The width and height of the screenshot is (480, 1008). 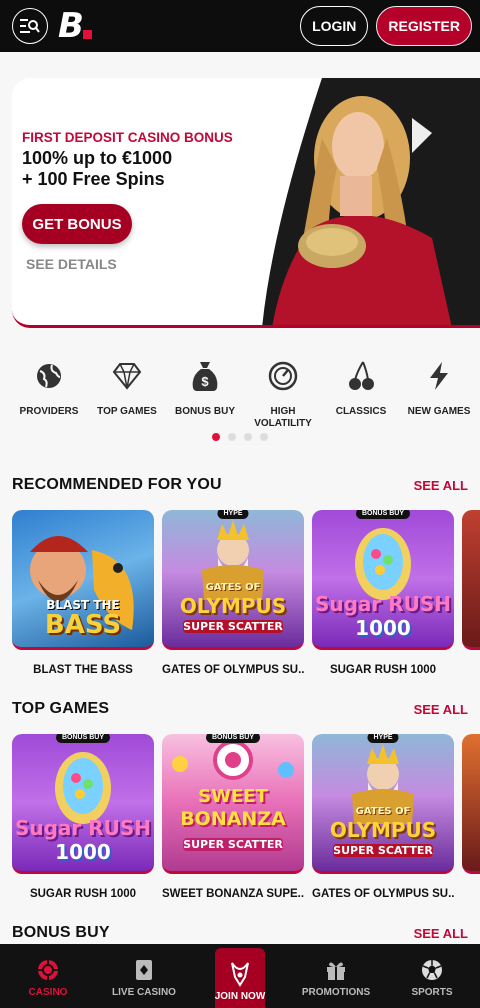 I want to click on pagination-dot-active, so click(x=216, y=437).